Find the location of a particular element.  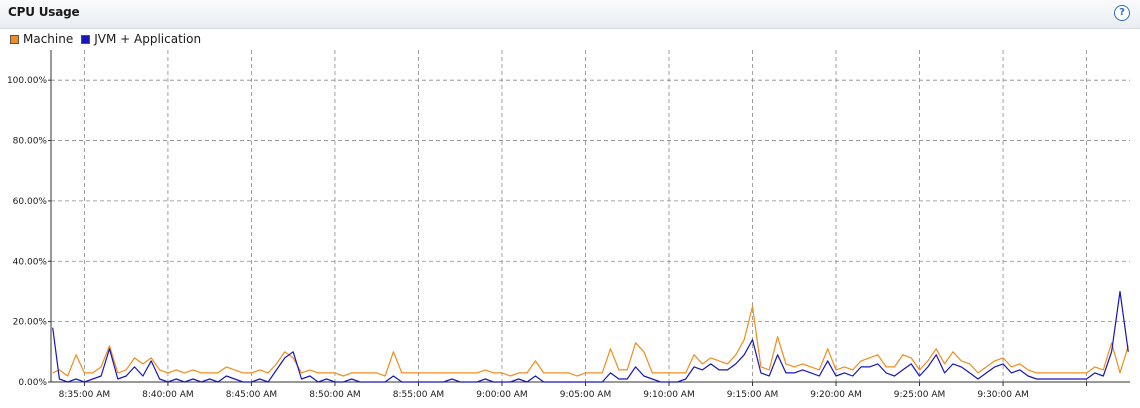

y-tick-label: 20.00% is located at coordinates (30, 323).